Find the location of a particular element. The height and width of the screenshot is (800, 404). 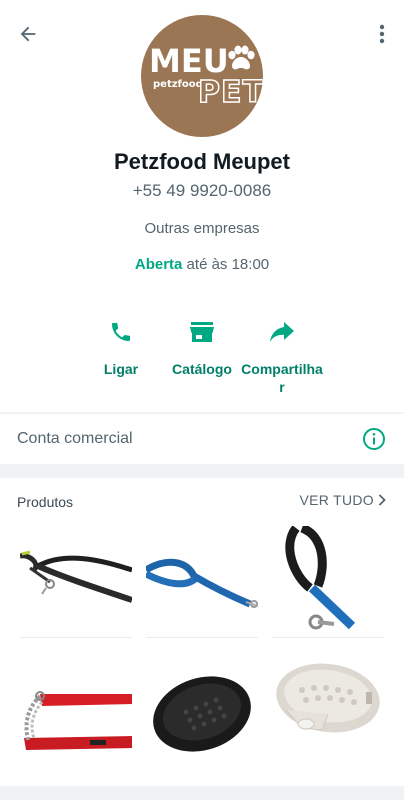

blue-leash-product is located at coordinates (201, 583).